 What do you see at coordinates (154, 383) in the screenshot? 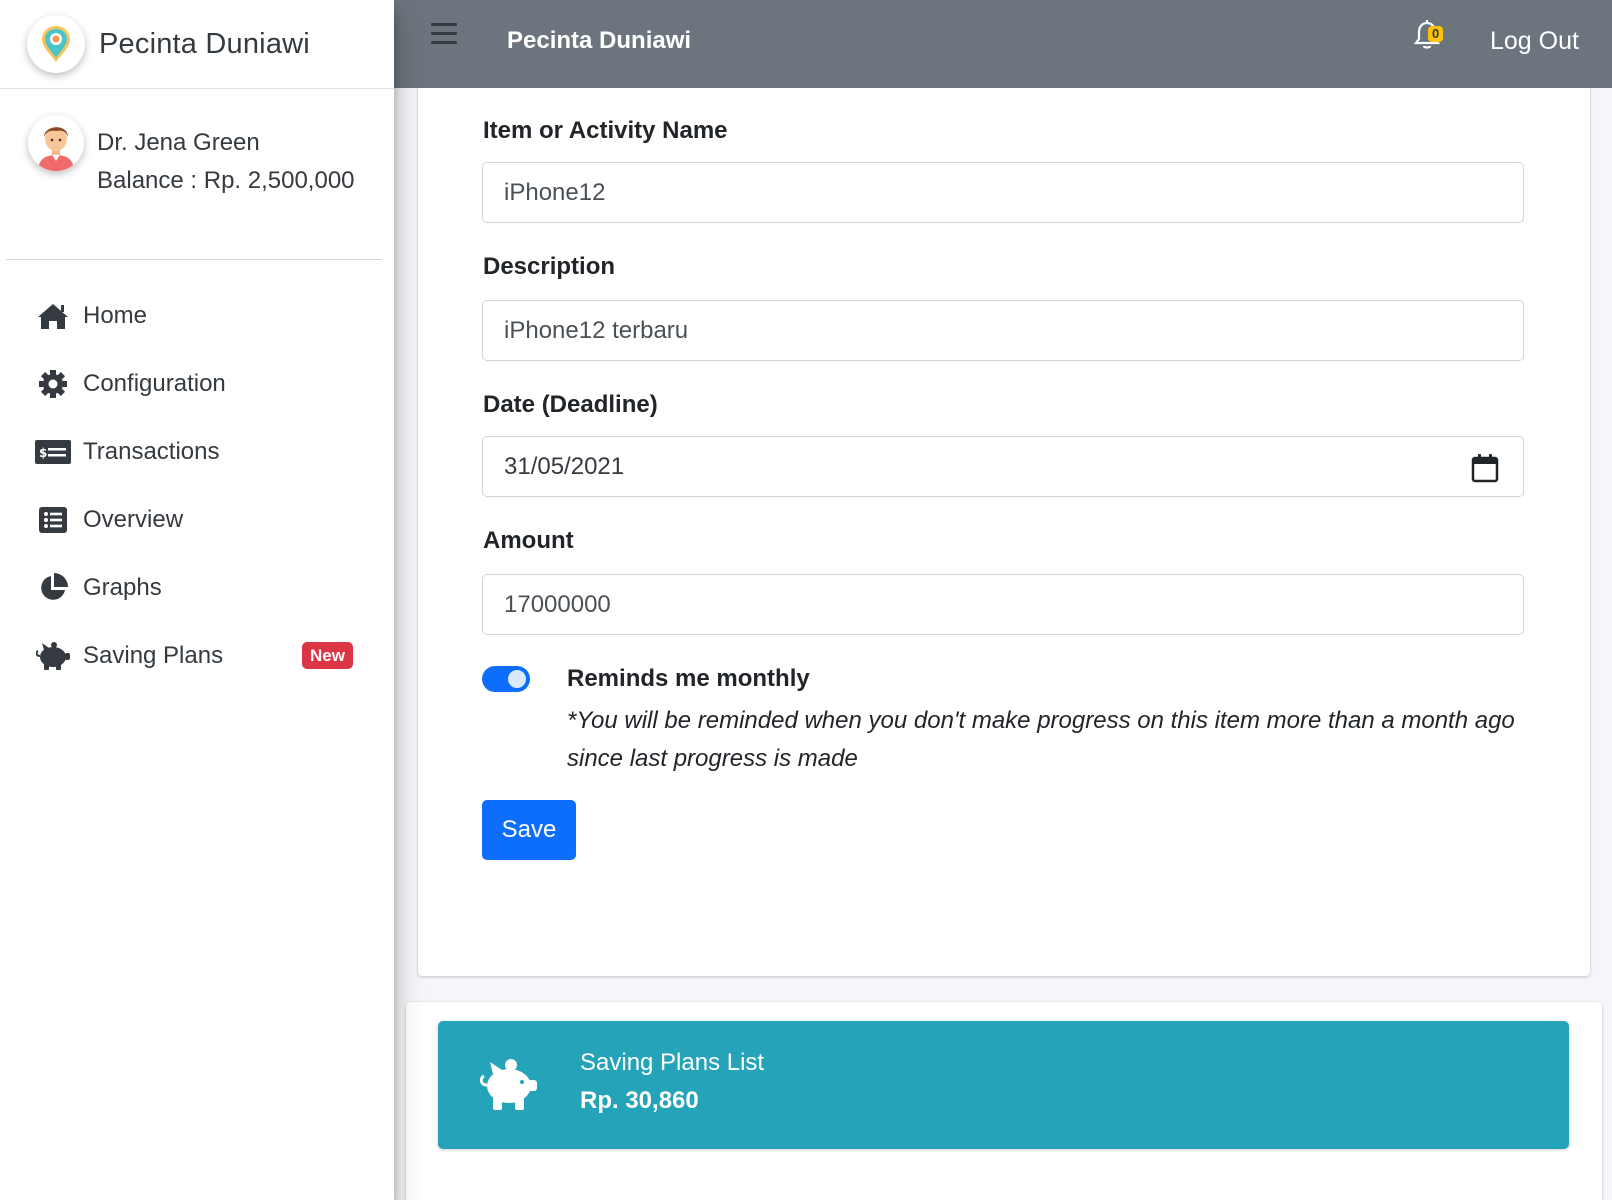
I see `sidebar-item-label: Configuration` at bounding box center [154, 383].